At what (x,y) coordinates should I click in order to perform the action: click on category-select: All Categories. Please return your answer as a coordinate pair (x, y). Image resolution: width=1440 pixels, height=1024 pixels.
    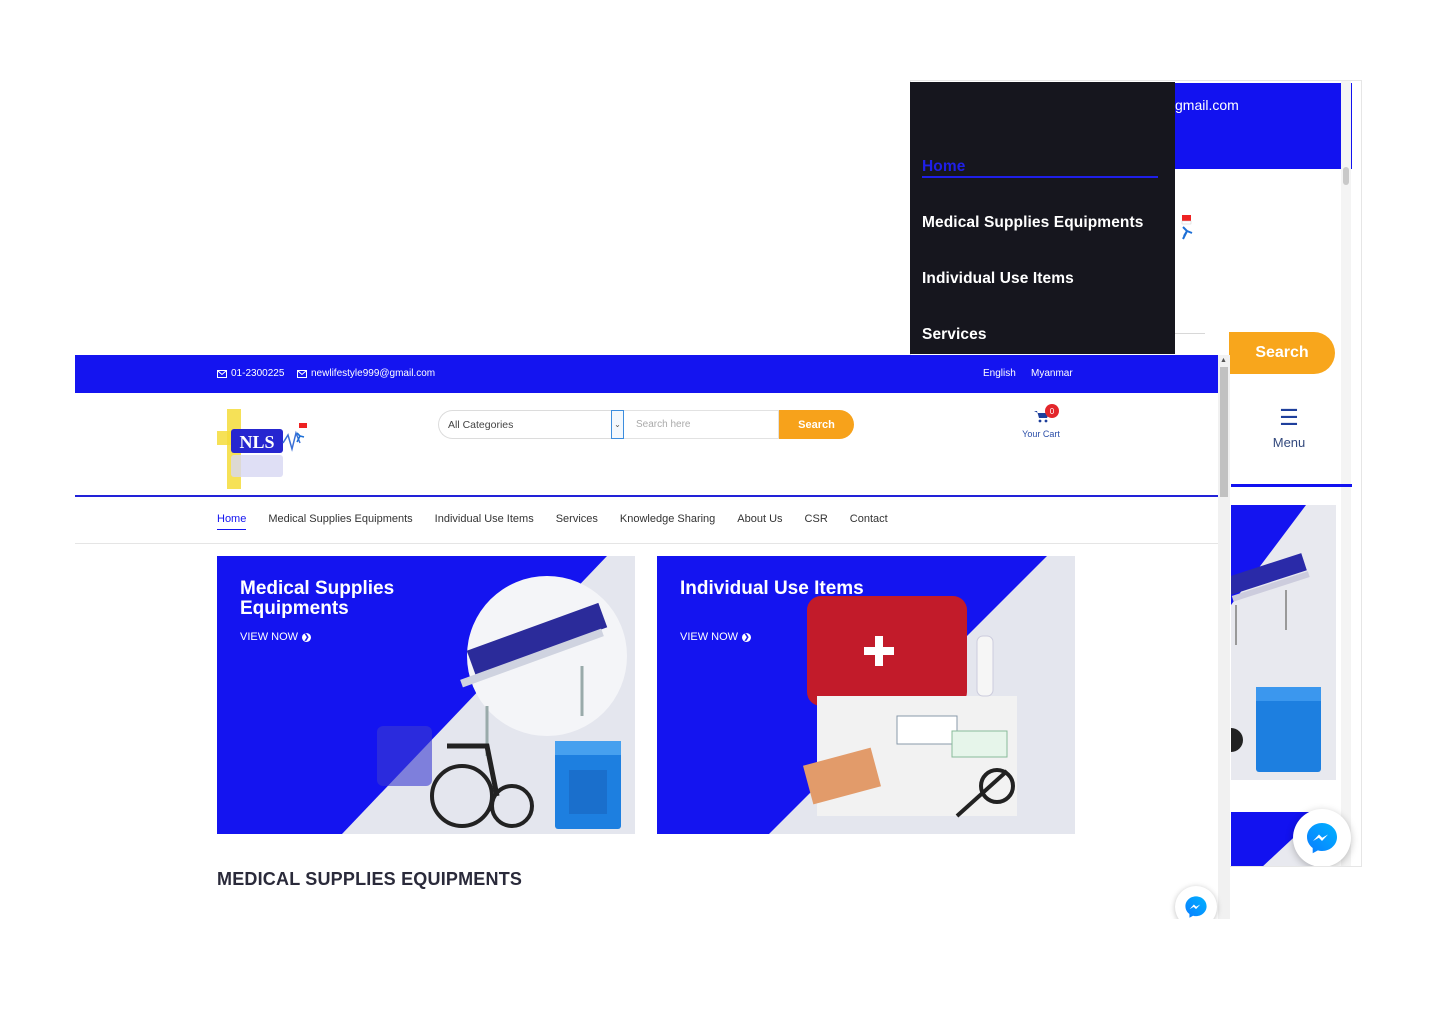
    Looking at the image, I should click on (531, 424).